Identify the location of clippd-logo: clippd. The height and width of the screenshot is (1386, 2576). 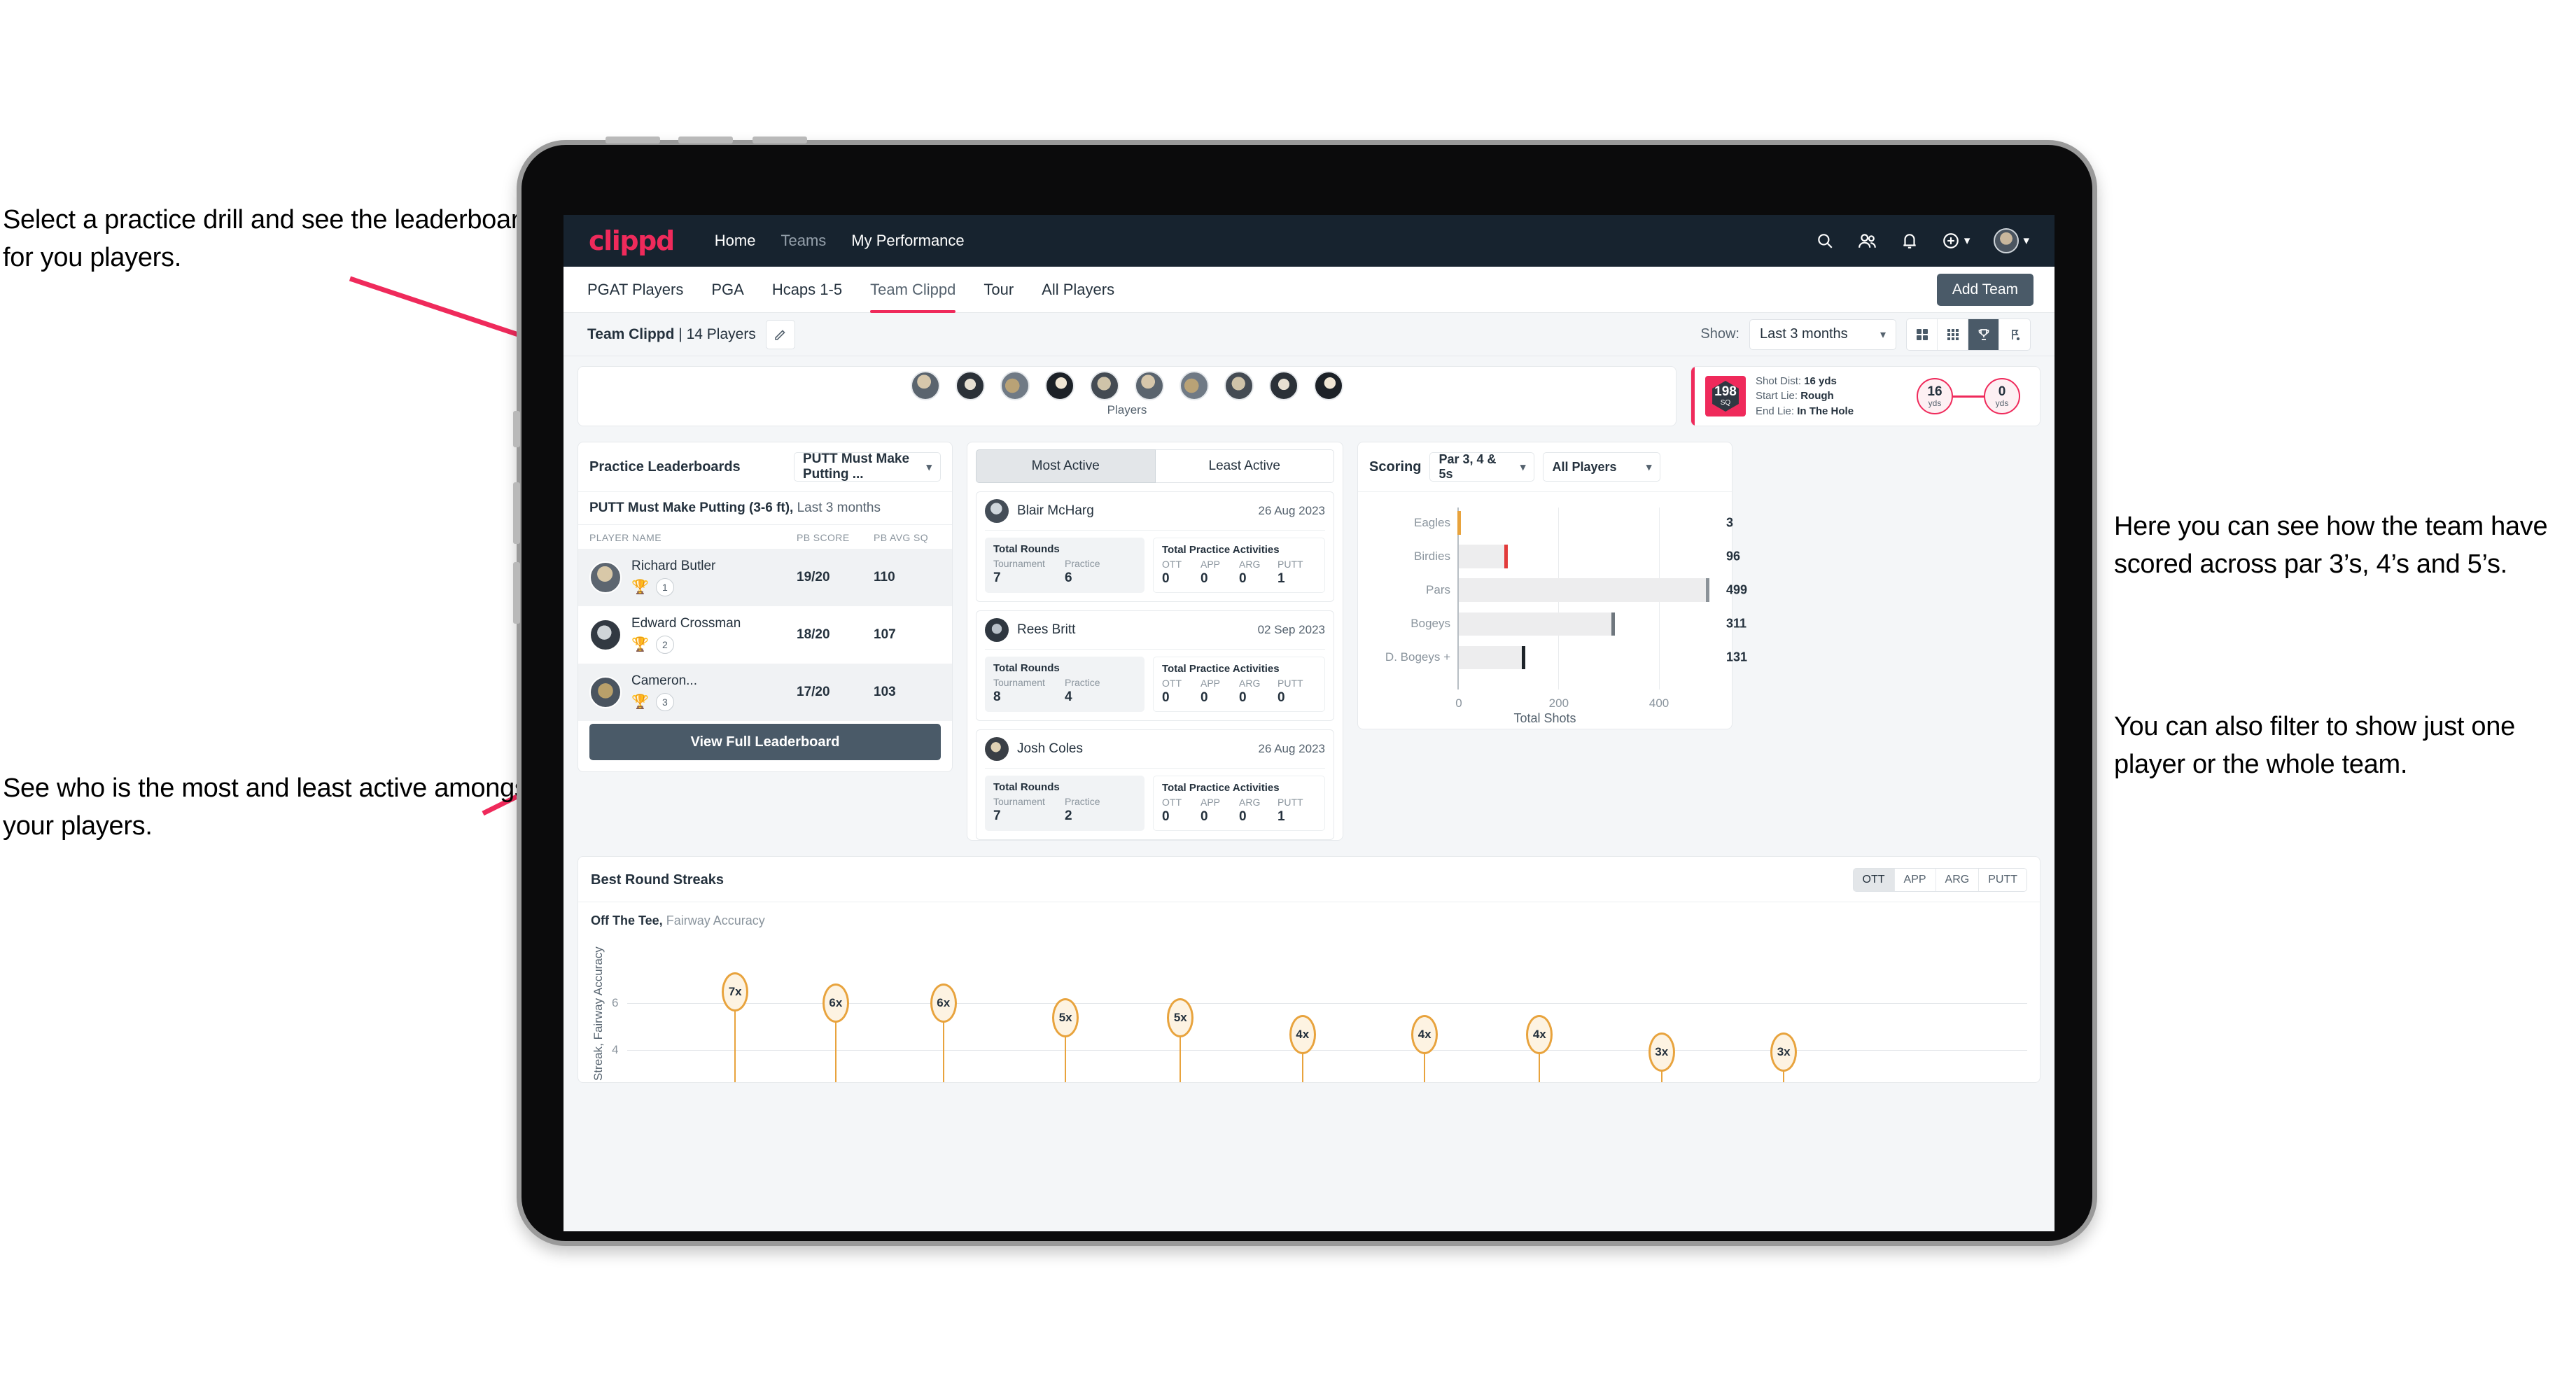
(632, 240).